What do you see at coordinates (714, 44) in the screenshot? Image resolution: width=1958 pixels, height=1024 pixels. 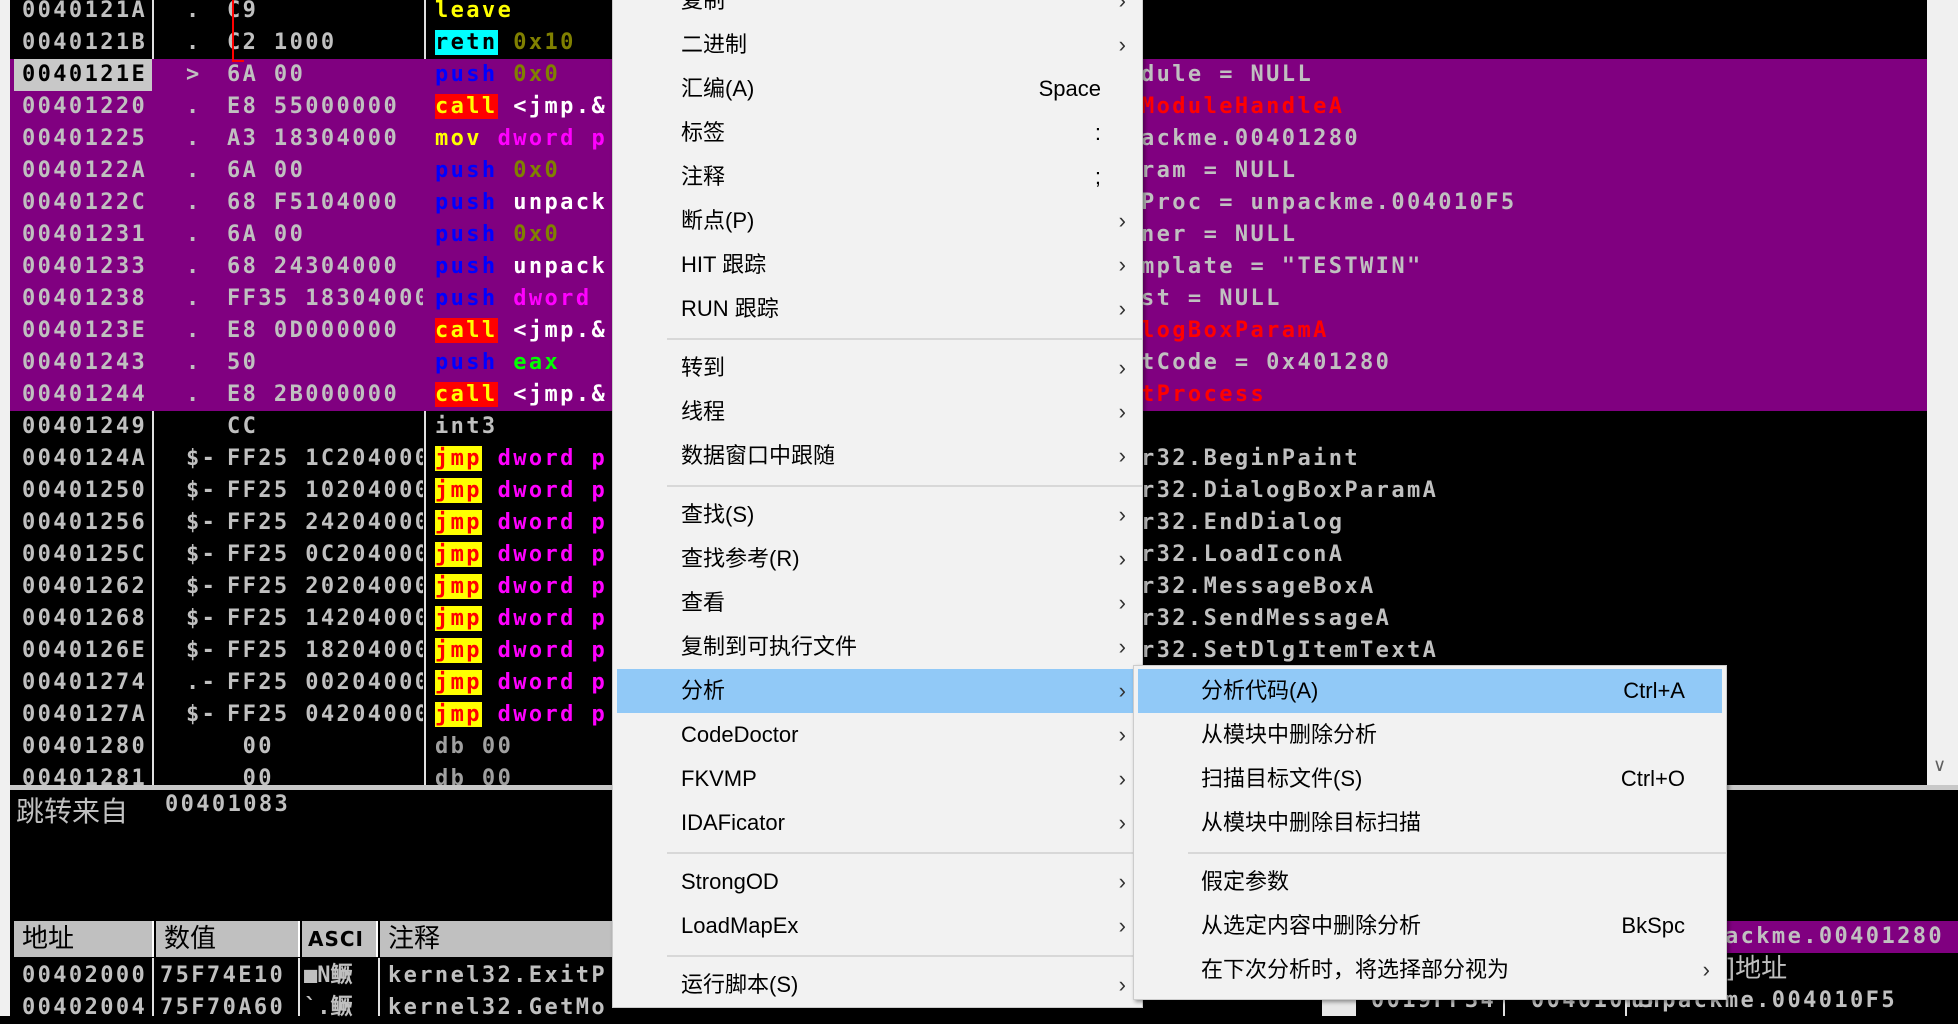 I see `menu-item-label: 二进制` at bounding box center [714, 44].